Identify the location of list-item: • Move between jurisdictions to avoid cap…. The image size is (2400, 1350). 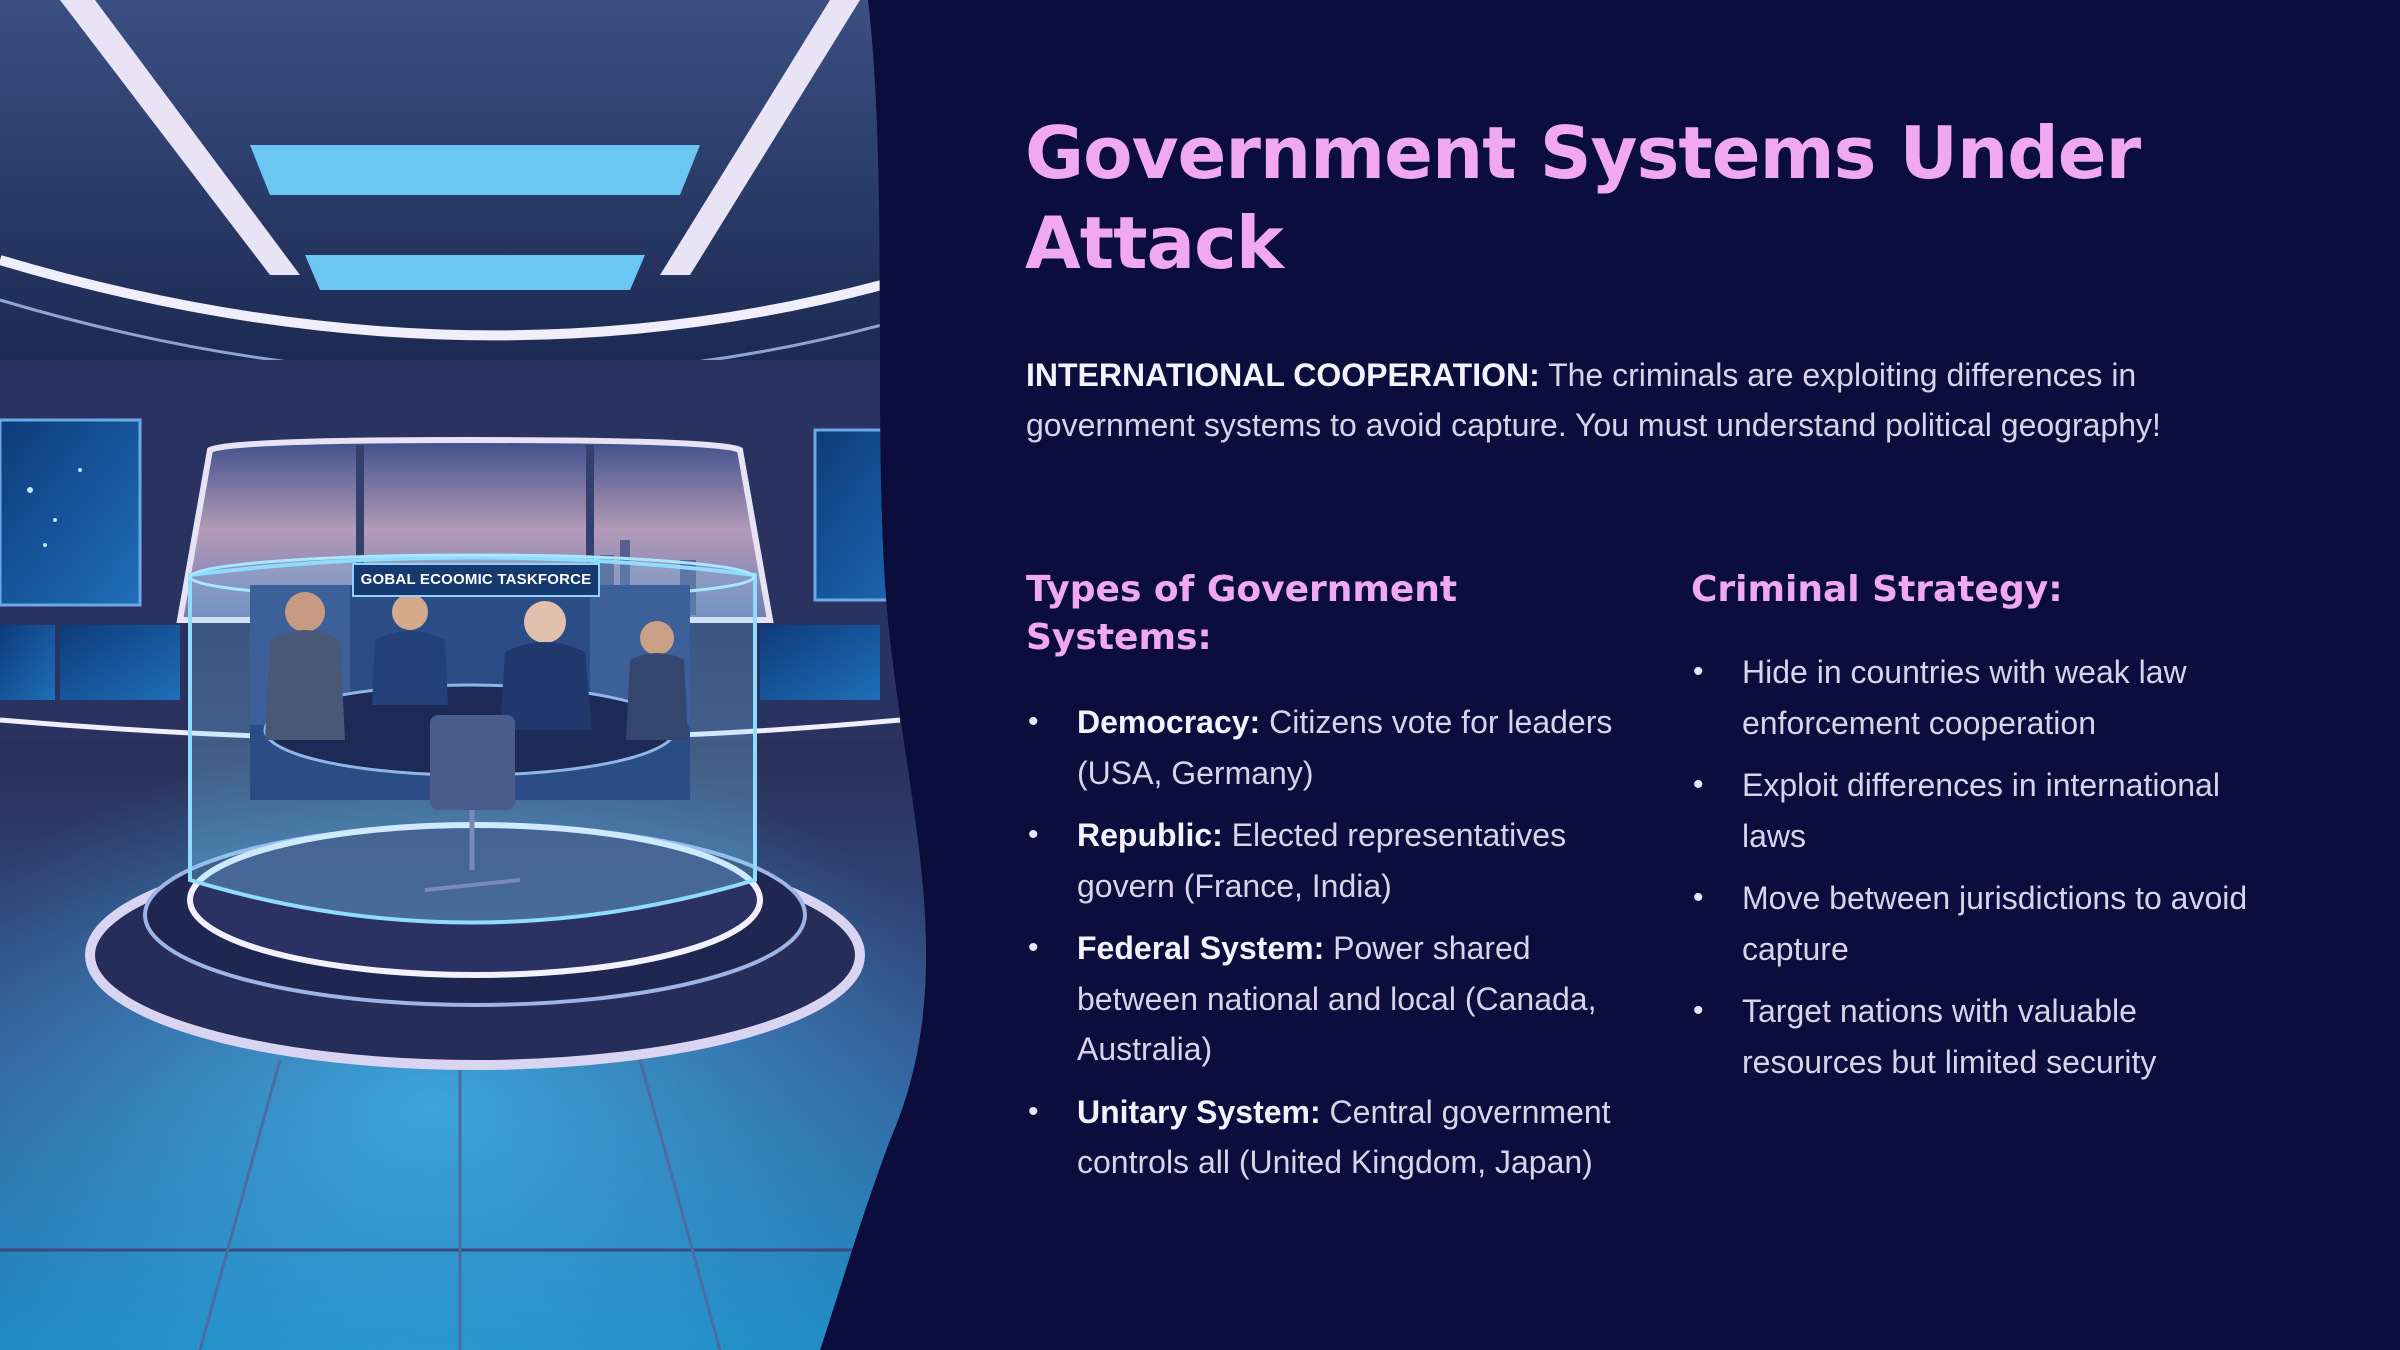
(1981, 923).